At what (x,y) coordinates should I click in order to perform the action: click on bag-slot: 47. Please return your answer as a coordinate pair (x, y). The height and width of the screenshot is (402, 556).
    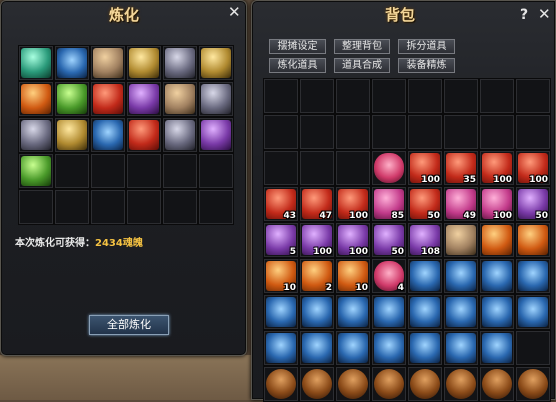
    Looking at the image, I should click on (317, 204).